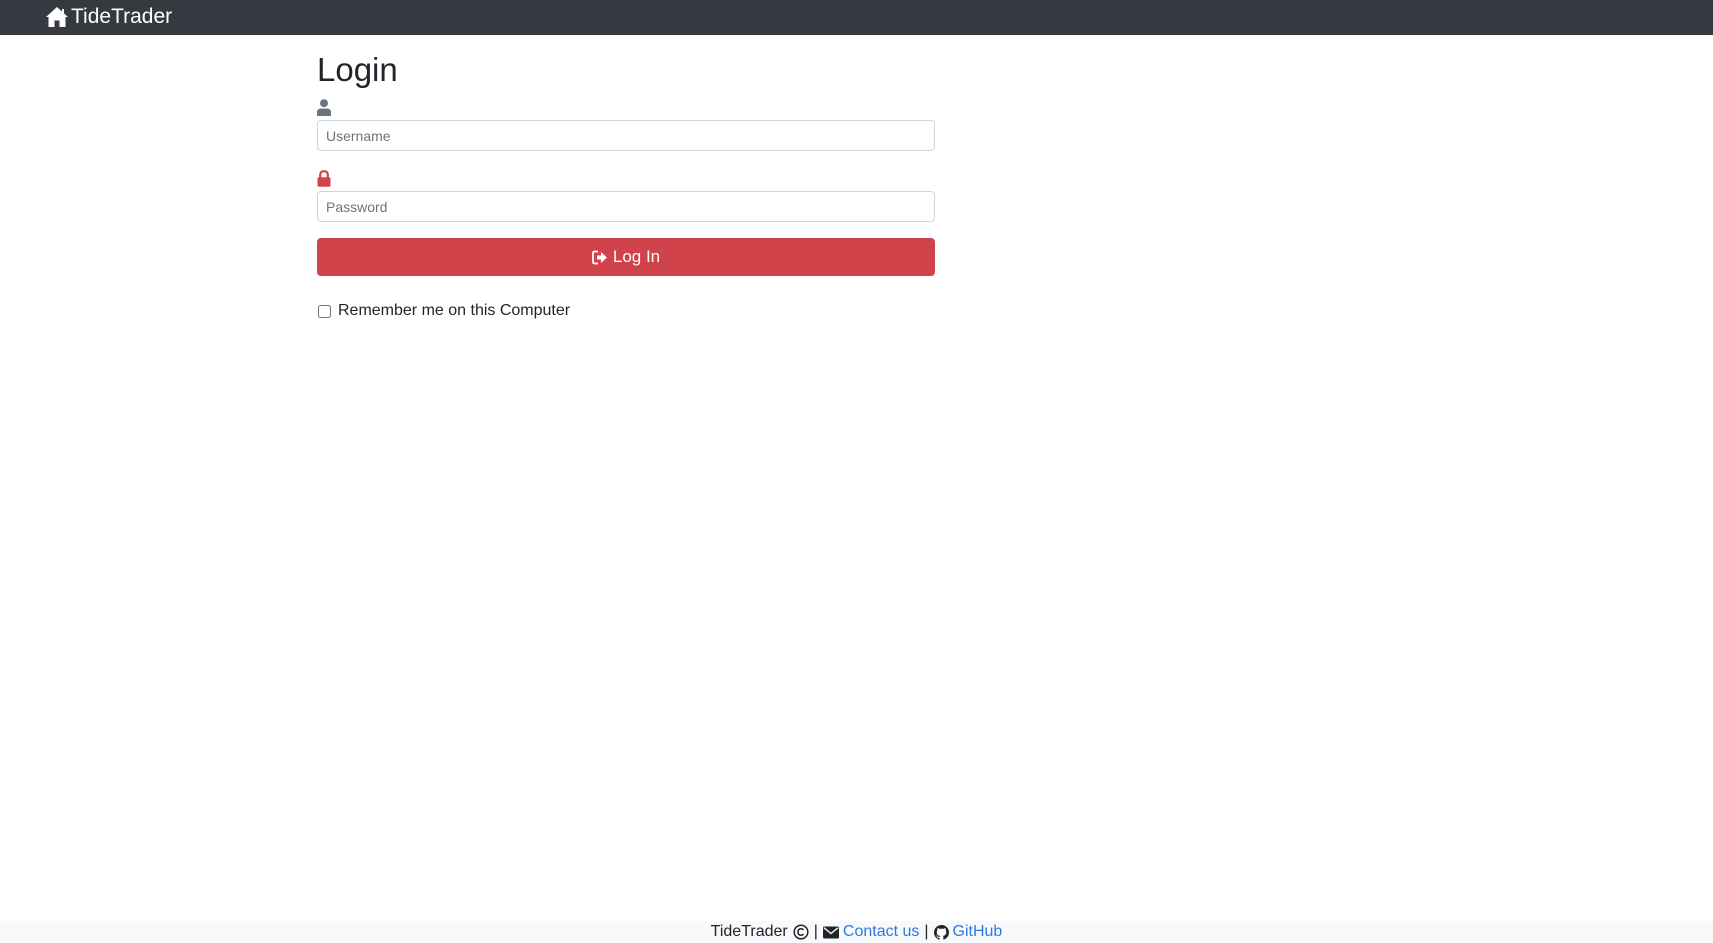 This screenshot has height=943, width=1713. I want to click on remember-me-label: Remember me on this Computer, so click(454, 310).